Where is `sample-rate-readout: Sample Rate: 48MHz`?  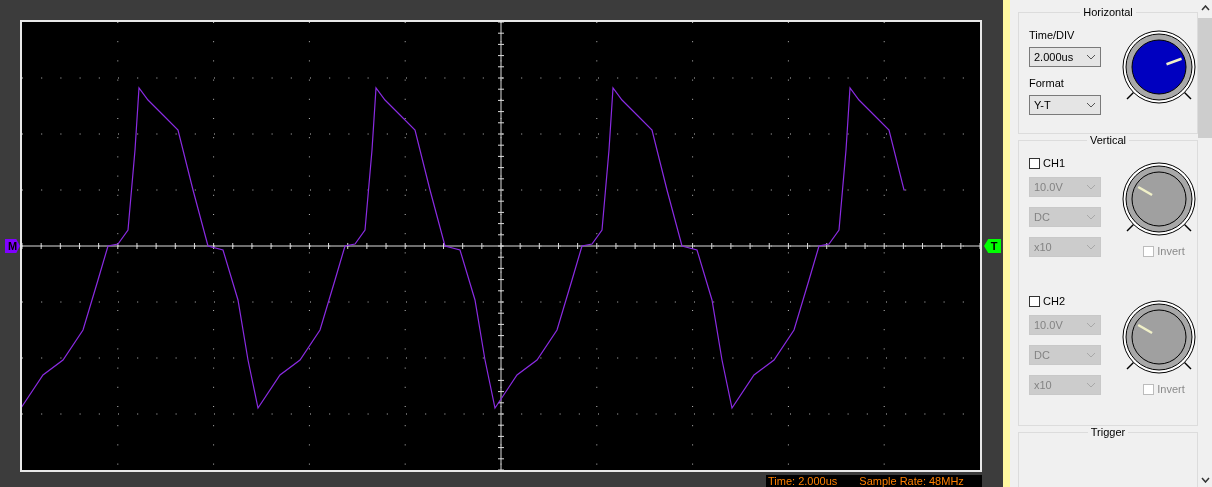 sample-rate-readout: Sample Rate: 48MHz is located at coordinates (911, 481).